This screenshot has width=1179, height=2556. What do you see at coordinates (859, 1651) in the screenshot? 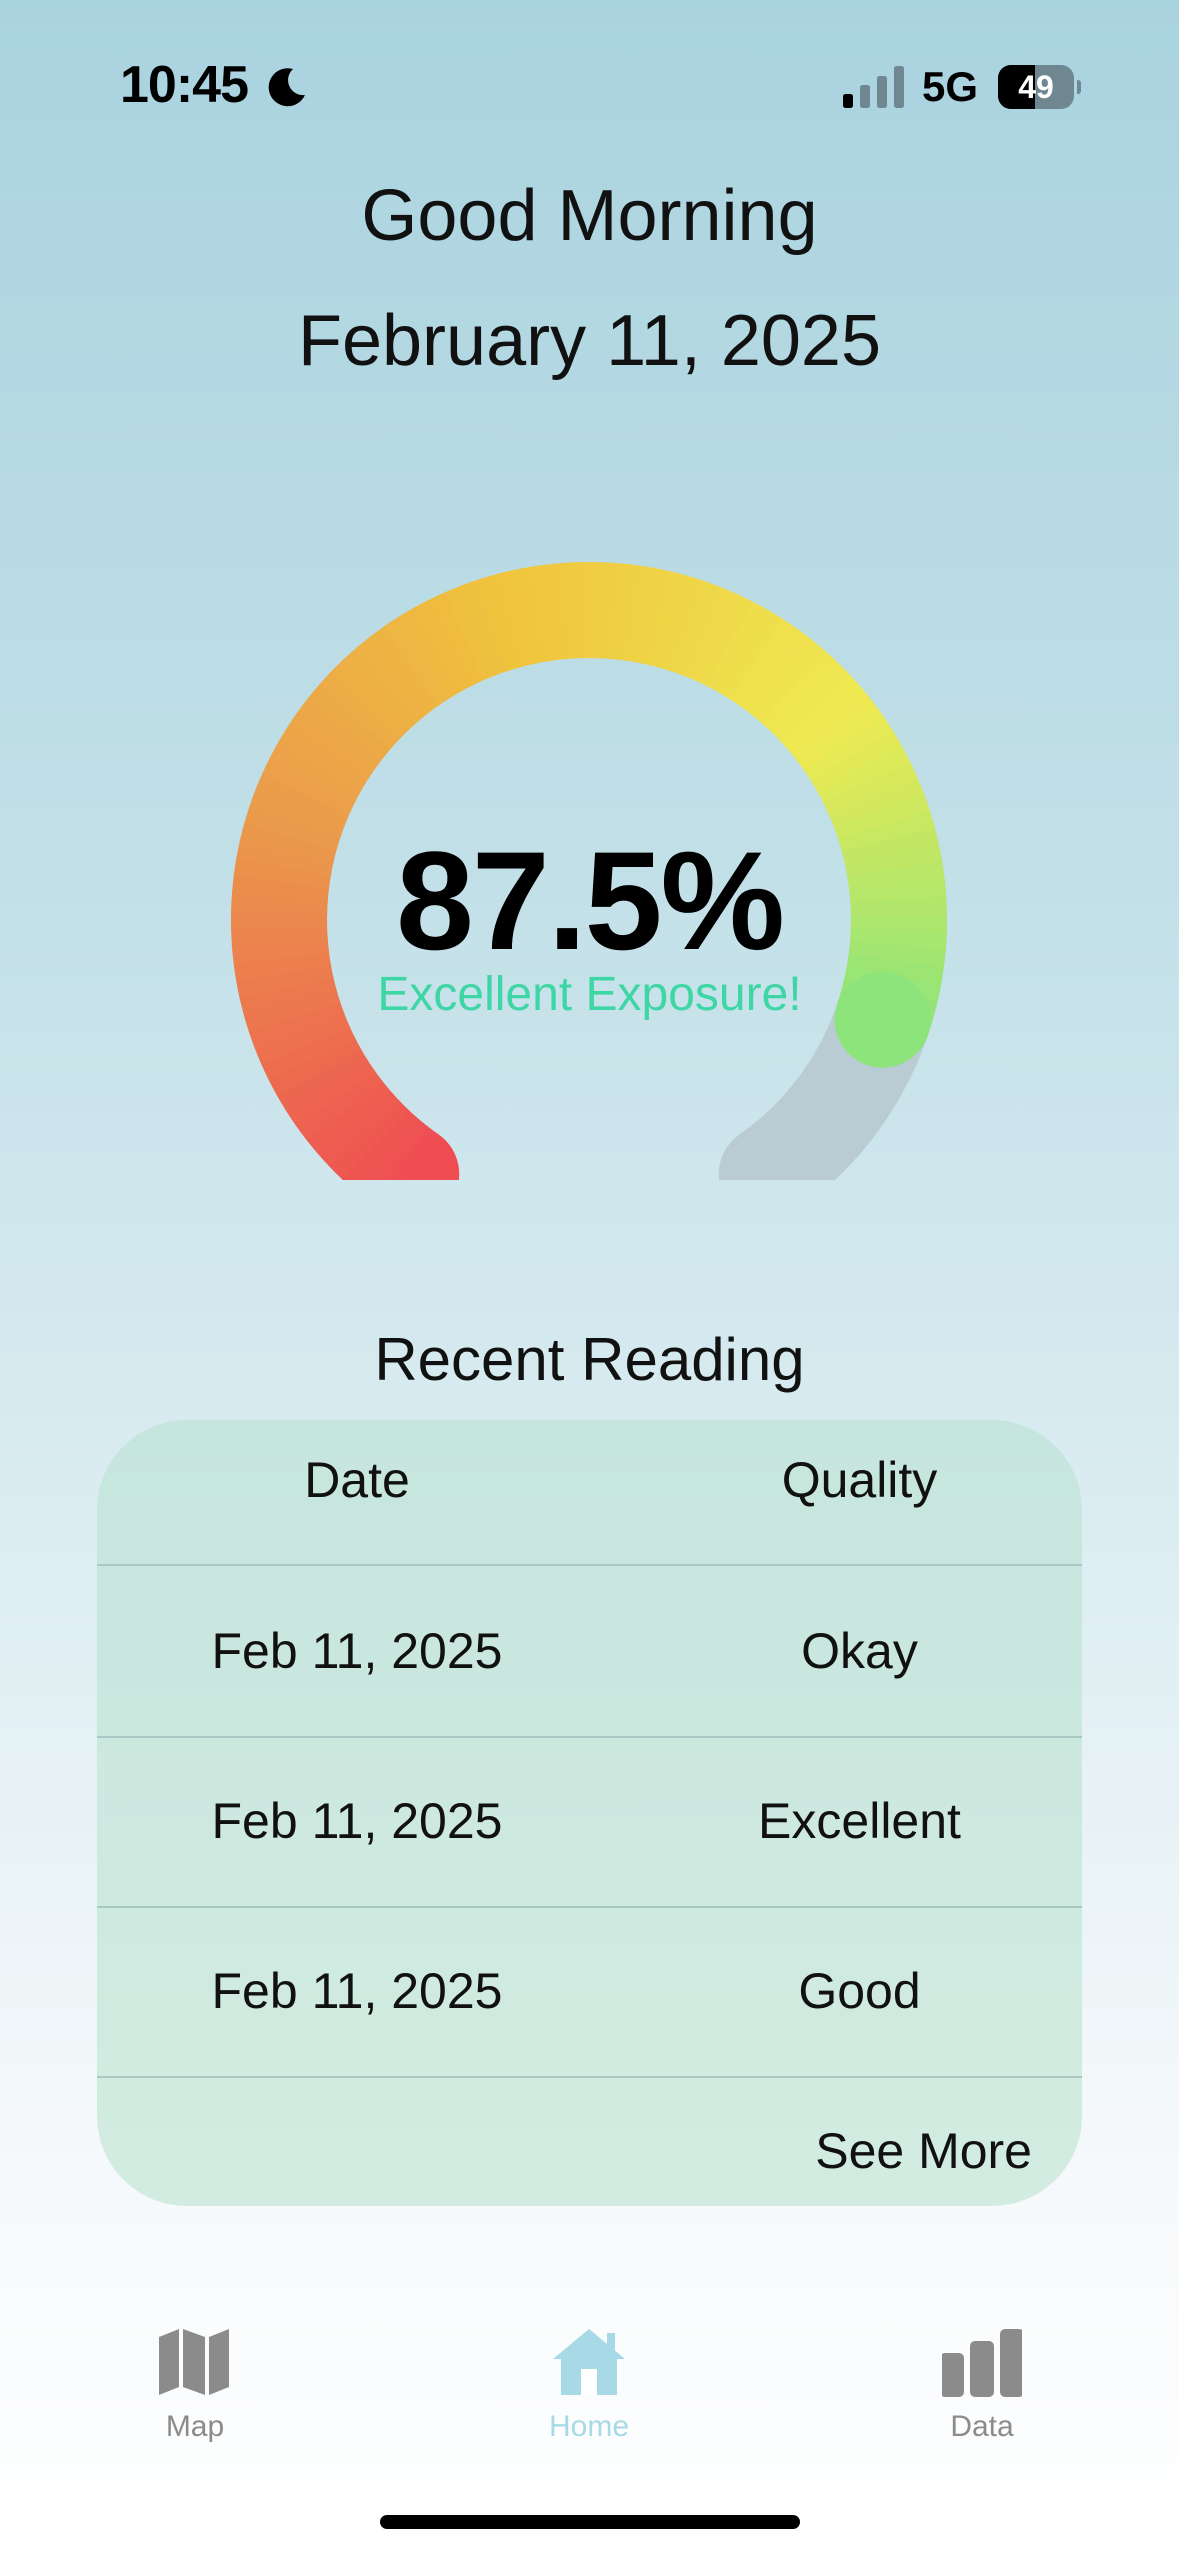
I see `row-quality: Okay` at bounding box center [859, 1651].